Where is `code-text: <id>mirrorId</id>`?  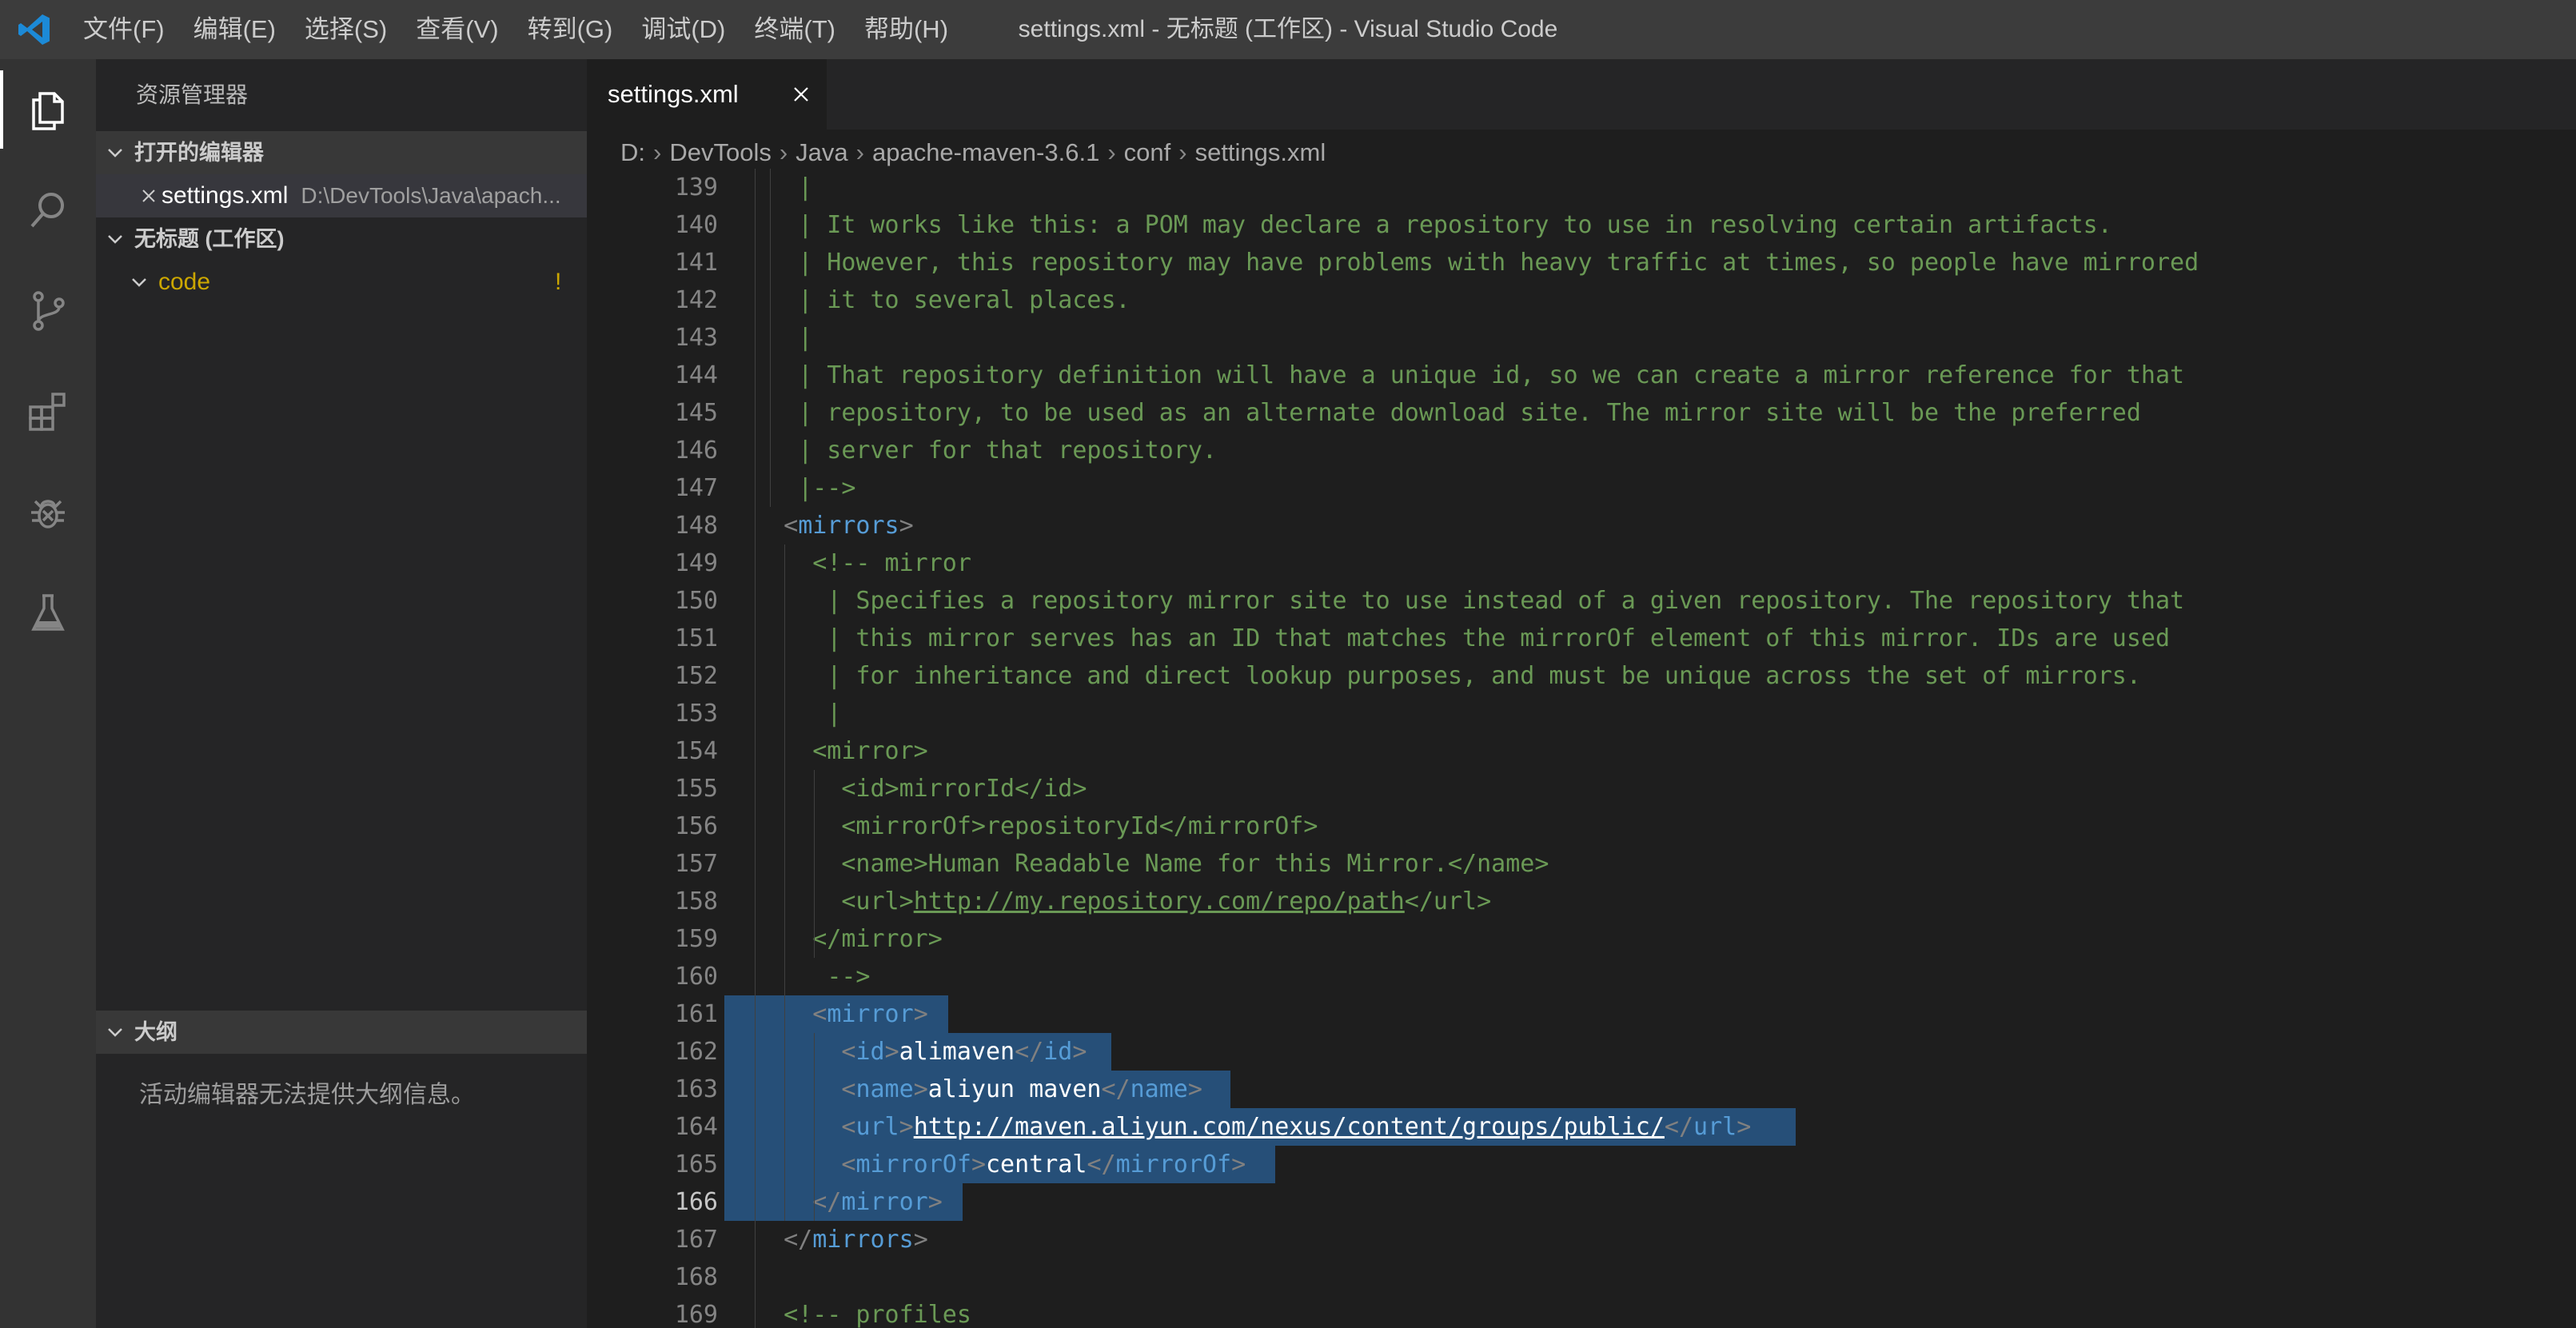
code-text: <id>mirrorId</id> is located at coordinates (964, 789).